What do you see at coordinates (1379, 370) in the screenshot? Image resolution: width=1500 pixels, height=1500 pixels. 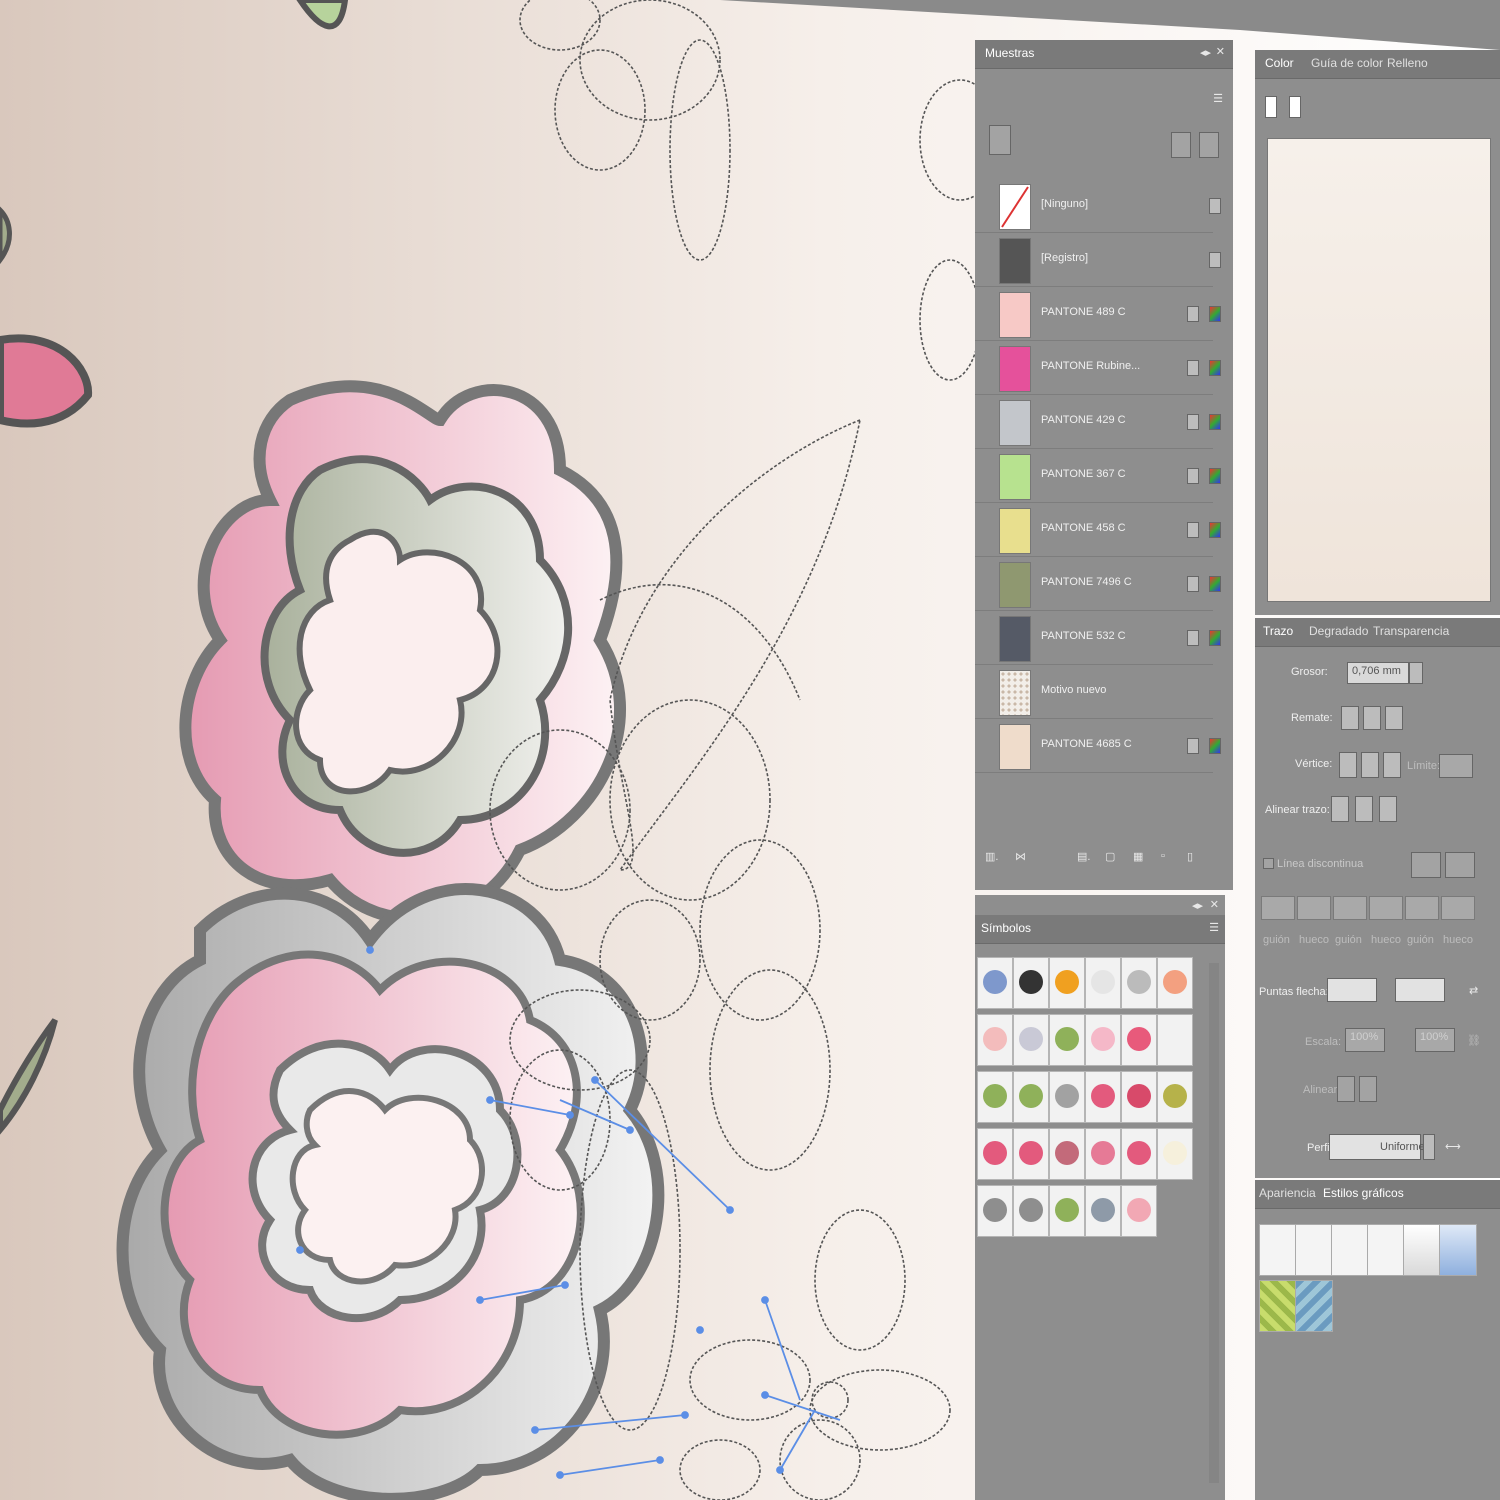 I see `color-spectrum` at bounding box center [1379, 370].